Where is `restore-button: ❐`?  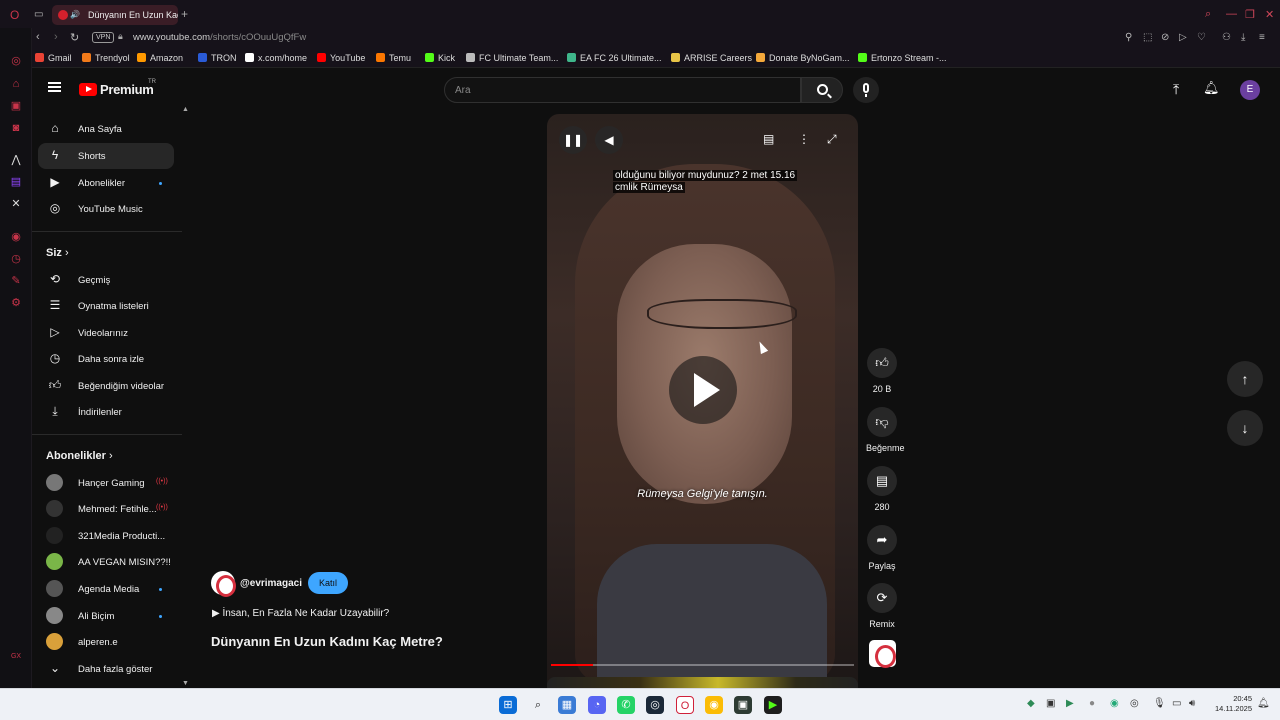 restore-button: ❐ is located at coordinates (1250, 14).